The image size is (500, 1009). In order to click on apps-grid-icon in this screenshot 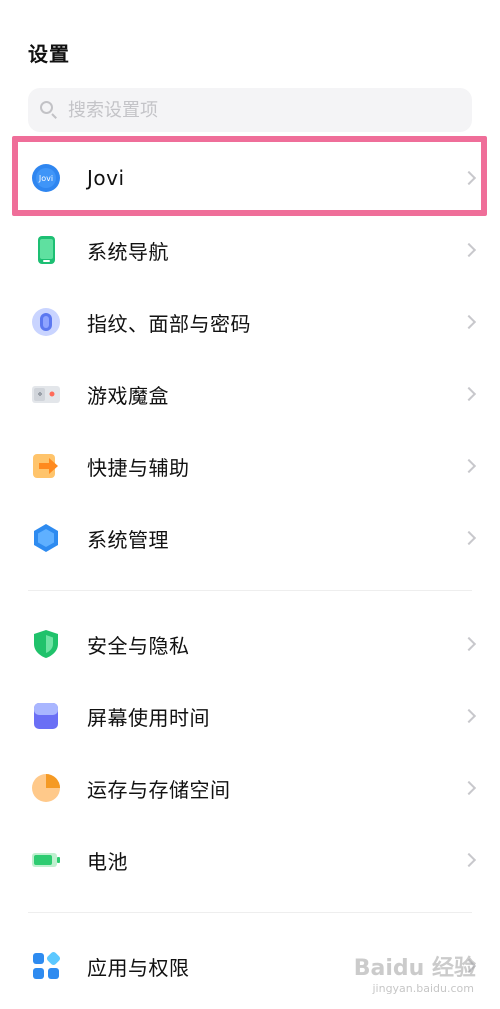, I will do `click(46, 966)`.